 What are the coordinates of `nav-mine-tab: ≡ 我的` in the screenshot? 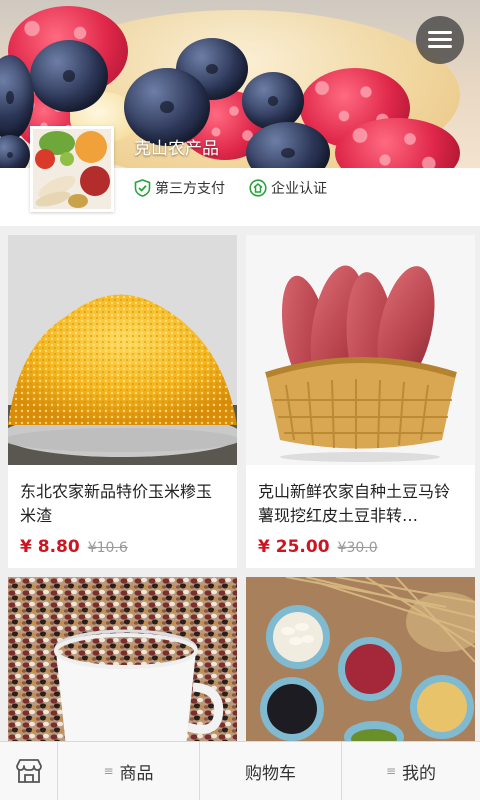 It's located at (410, 771).